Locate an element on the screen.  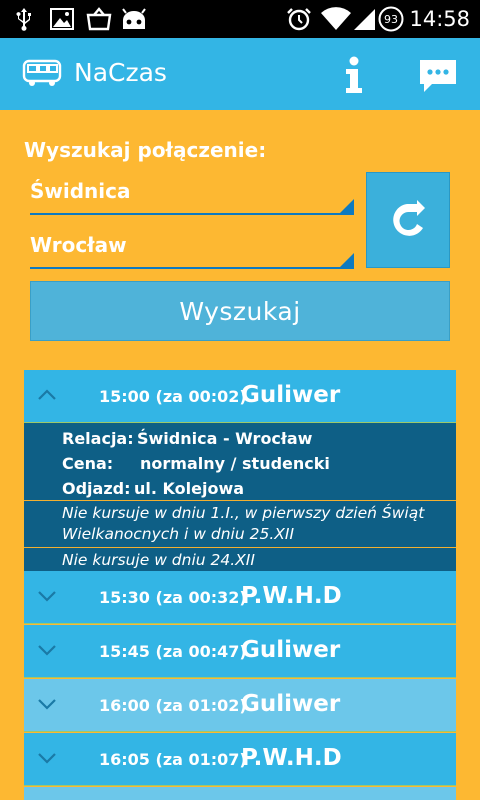
search-button-label: Wyszukaj is located at coordinates (240, 311).